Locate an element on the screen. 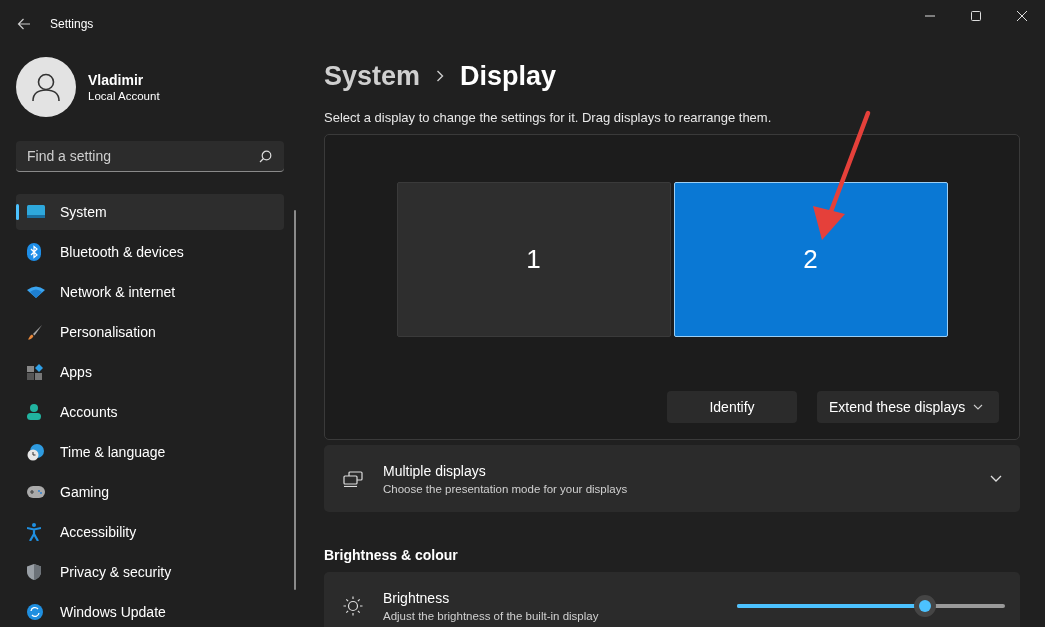 The height and width of the screenshot is (627, 1045). update-icon is located at coordinates (35, 612).